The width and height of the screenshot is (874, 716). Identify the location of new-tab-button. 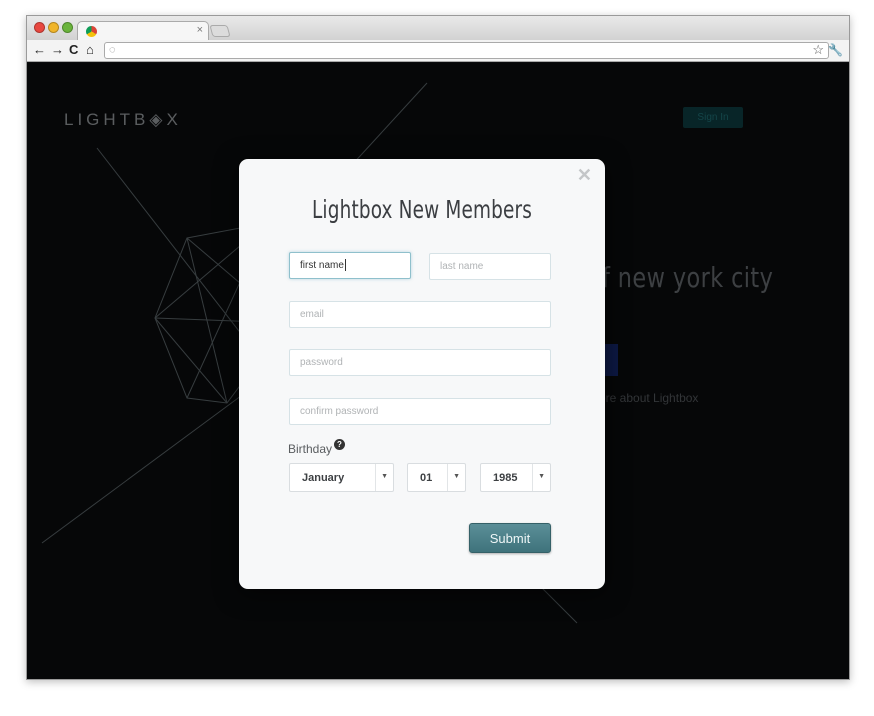
(220, 31).